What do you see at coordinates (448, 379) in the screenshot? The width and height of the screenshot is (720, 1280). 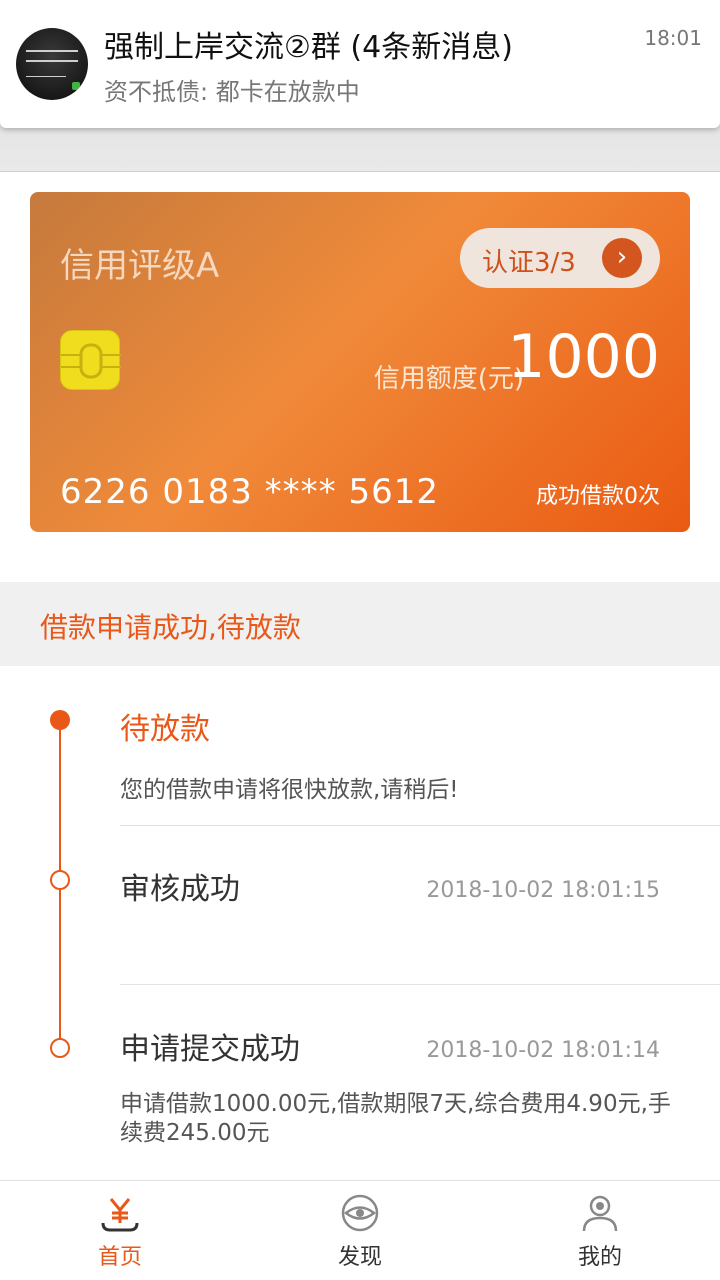 I see `credit-limit-label: 信用额度(元)` at bounding box center [448, 379].